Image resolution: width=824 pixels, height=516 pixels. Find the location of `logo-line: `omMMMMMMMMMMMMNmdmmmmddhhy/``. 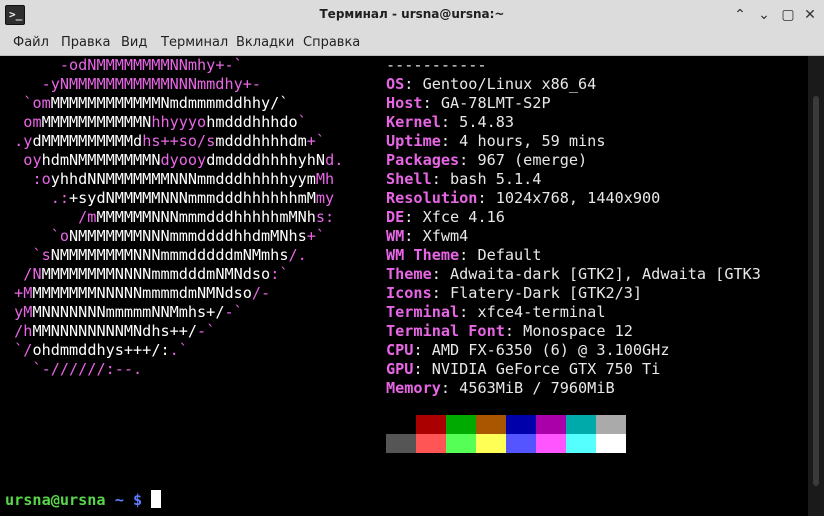

logo-line: `omMMMMMMMMMMMMNmdmmmmddhhy/` is located at coordinates (174, 103).